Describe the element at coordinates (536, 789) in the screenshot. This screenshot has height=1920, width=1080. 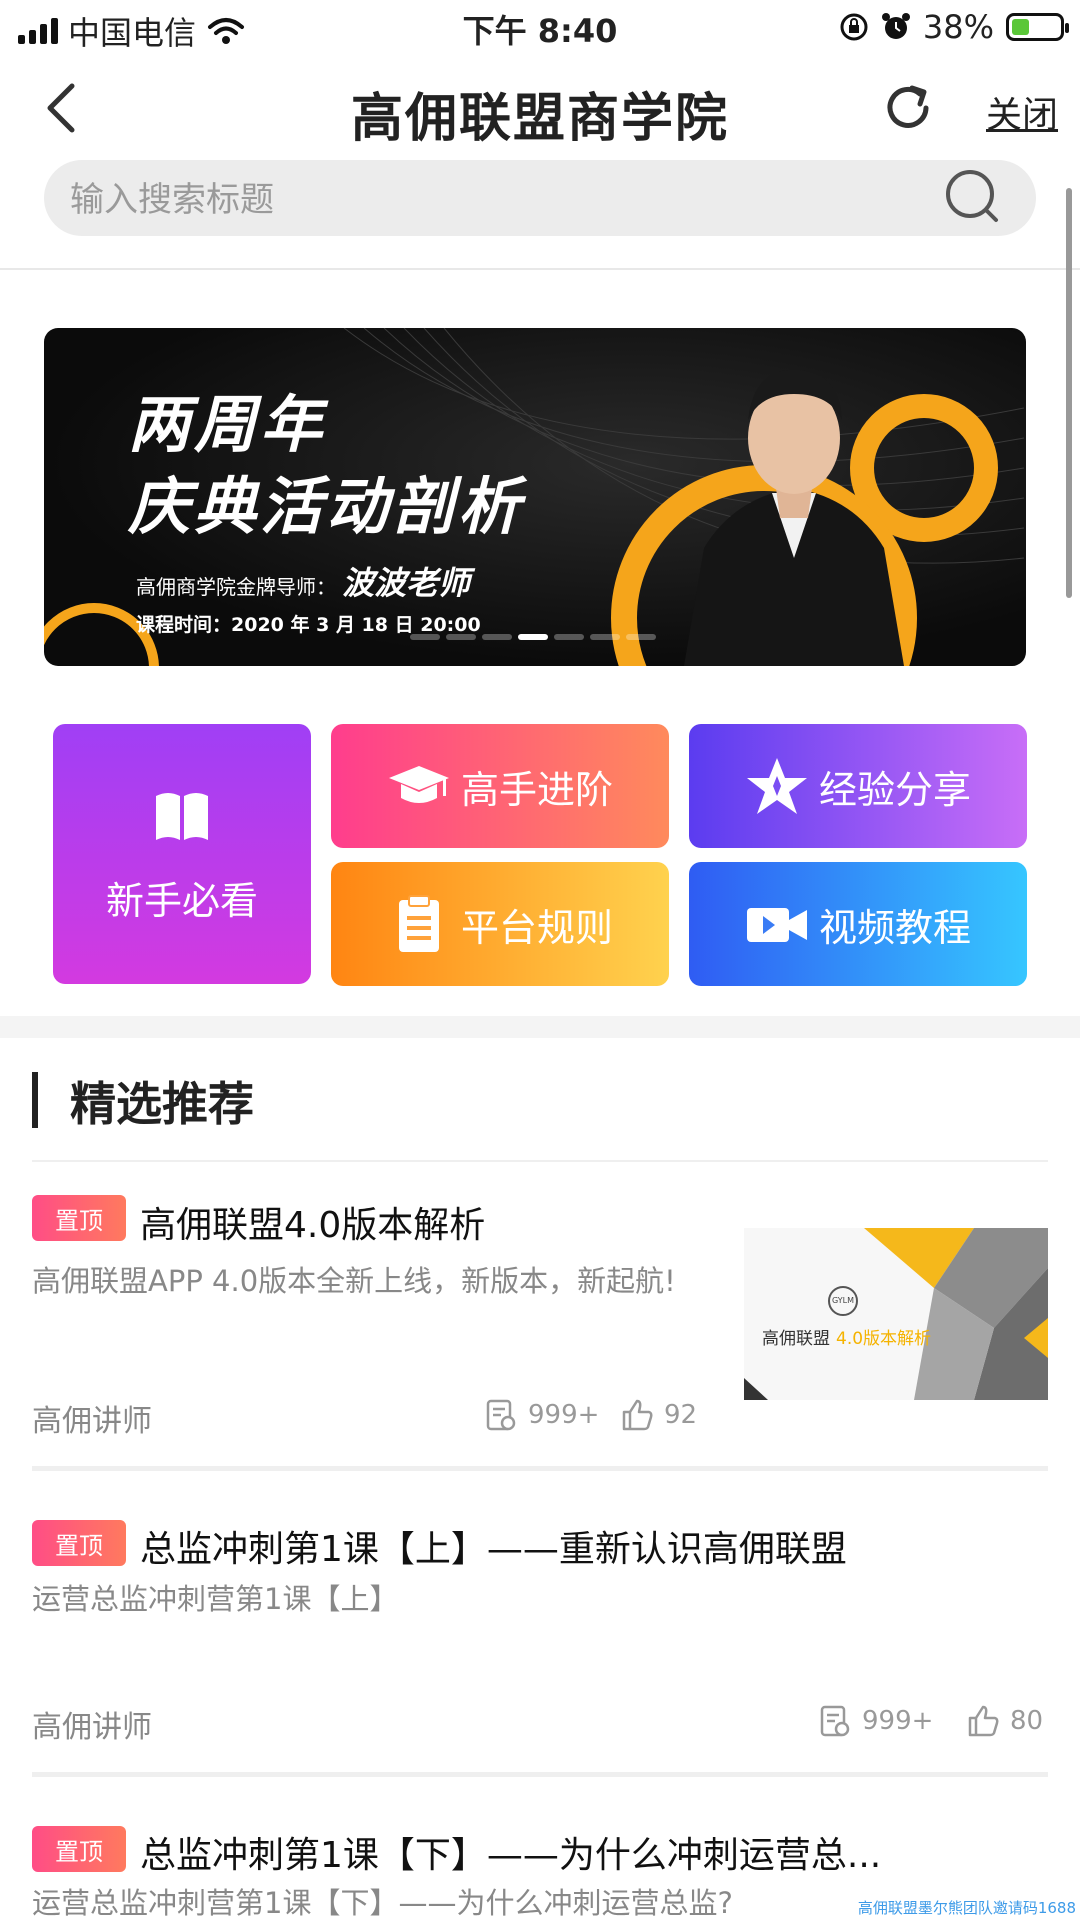
I see `category-advanced-label: 高手进阶` at that location.